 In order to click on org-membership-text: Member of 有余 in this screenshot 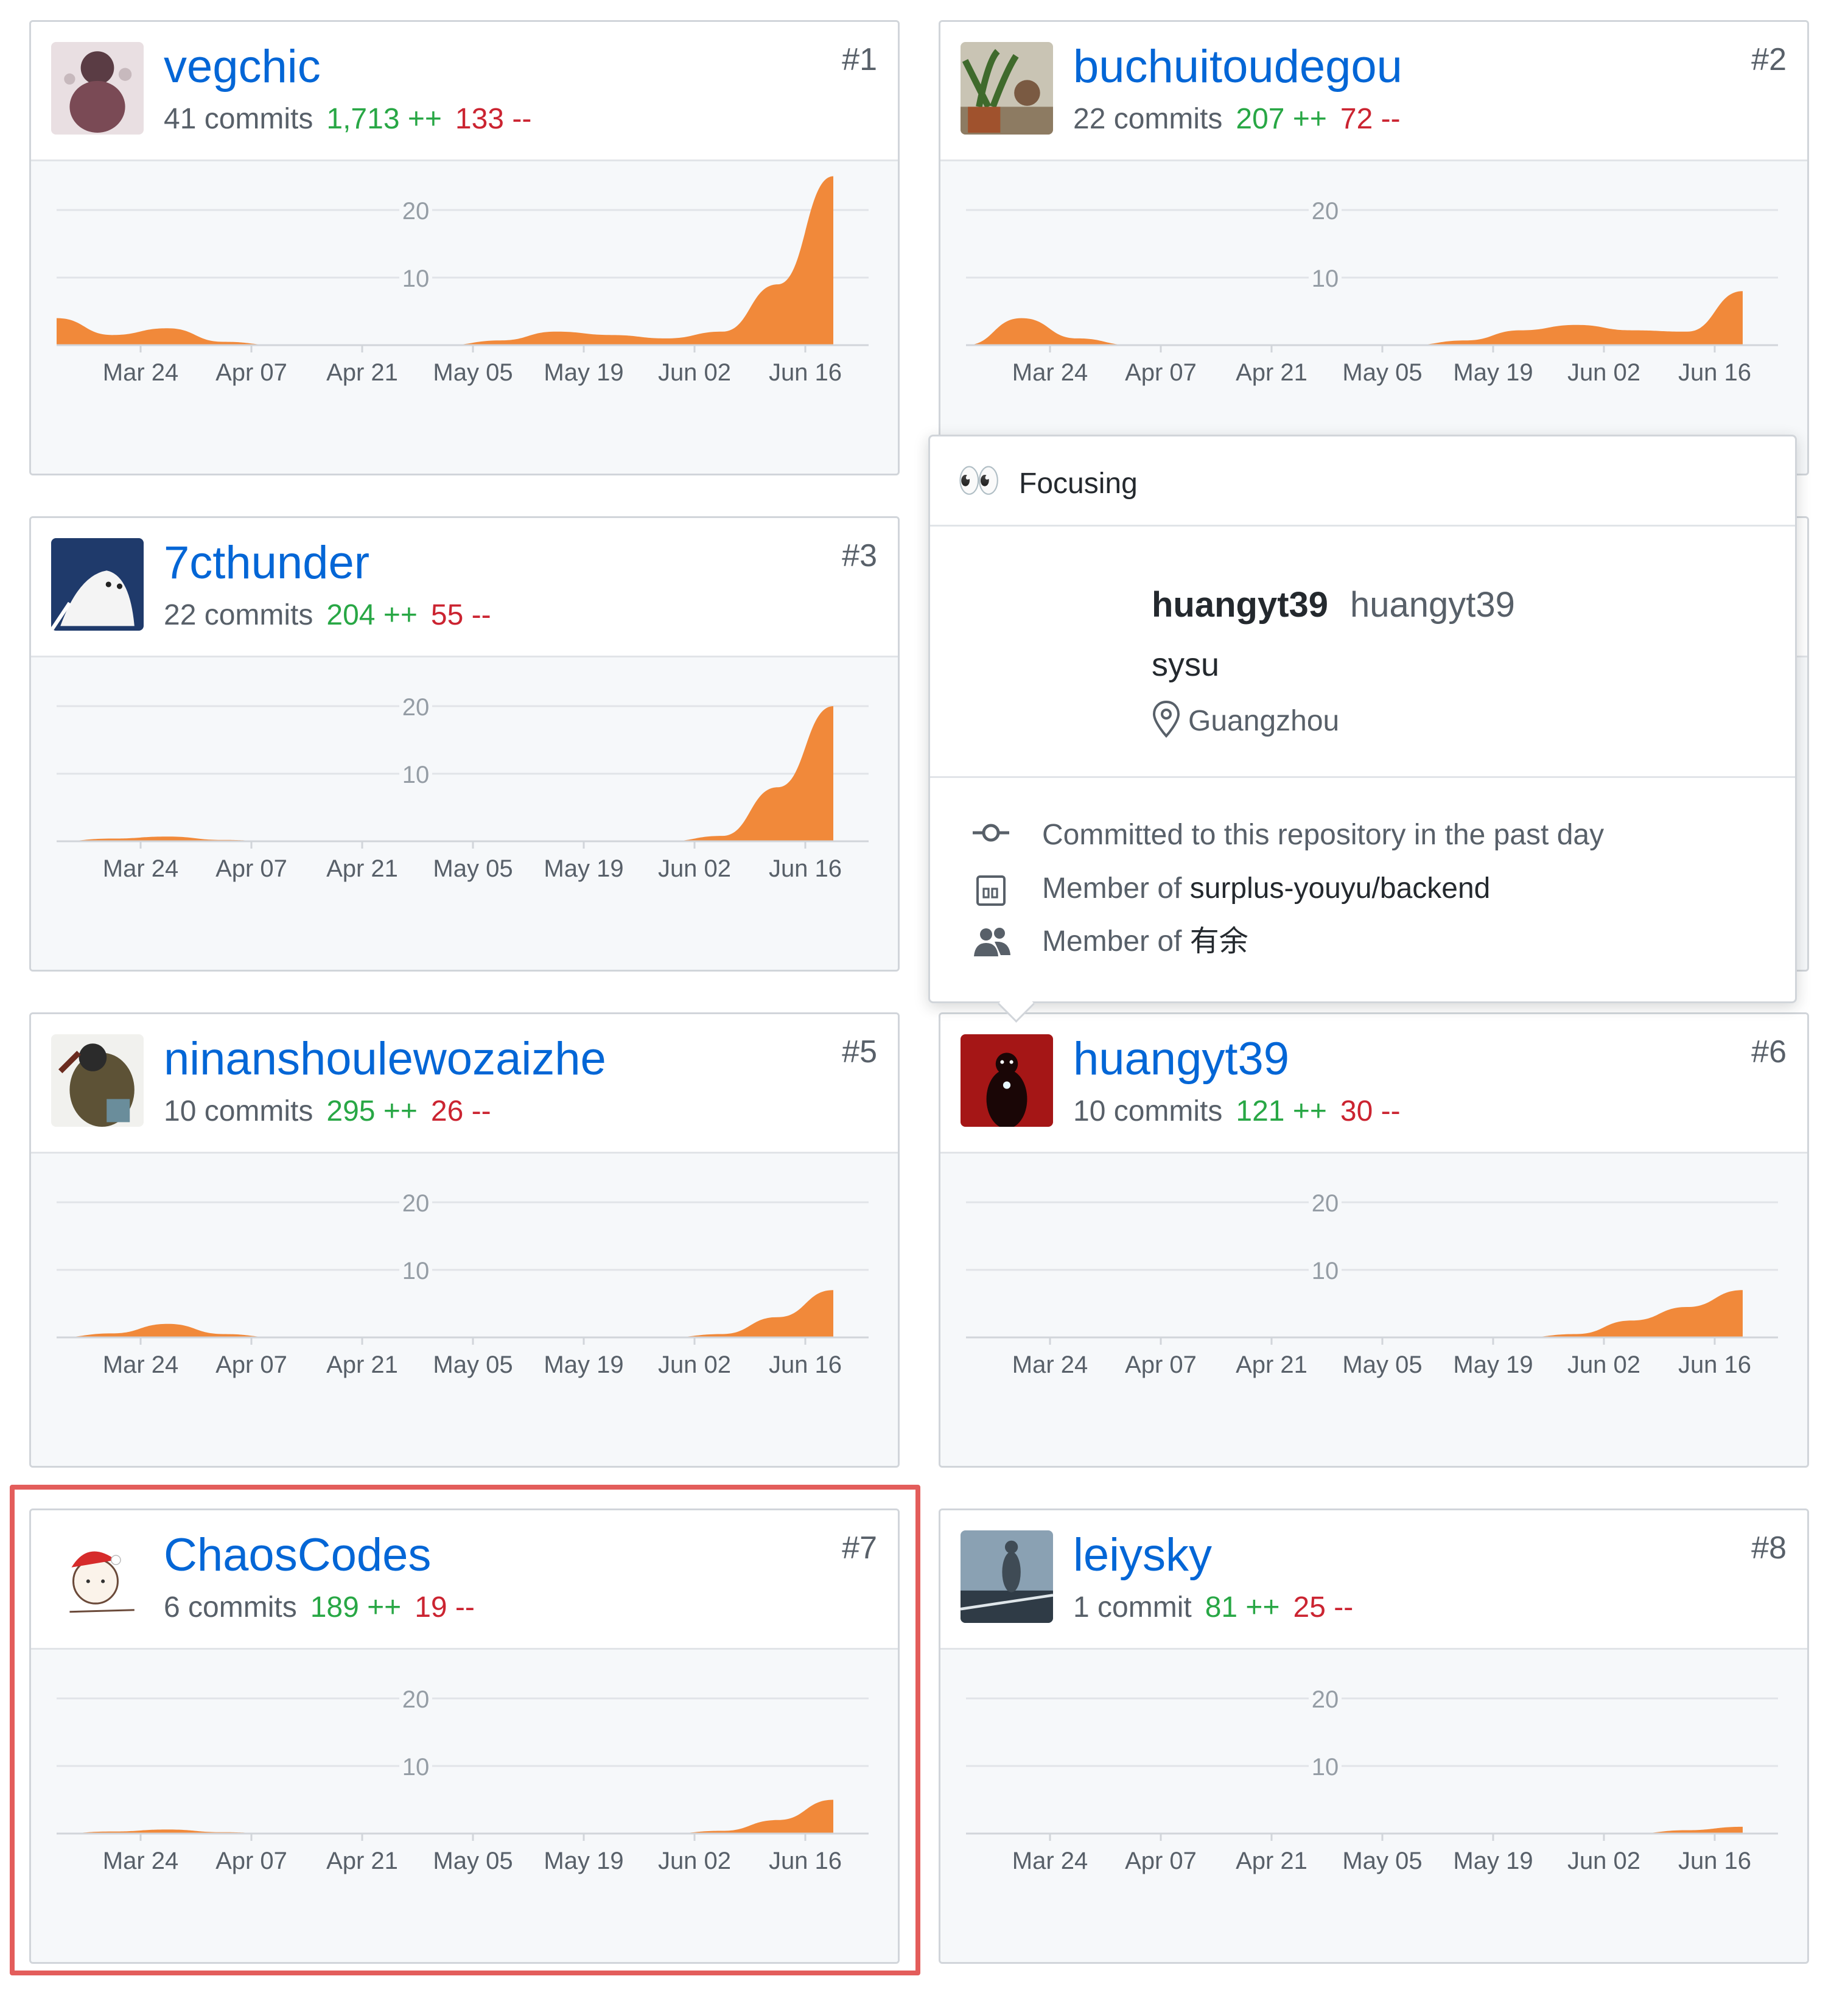, I will do `click(1145, 942)`.